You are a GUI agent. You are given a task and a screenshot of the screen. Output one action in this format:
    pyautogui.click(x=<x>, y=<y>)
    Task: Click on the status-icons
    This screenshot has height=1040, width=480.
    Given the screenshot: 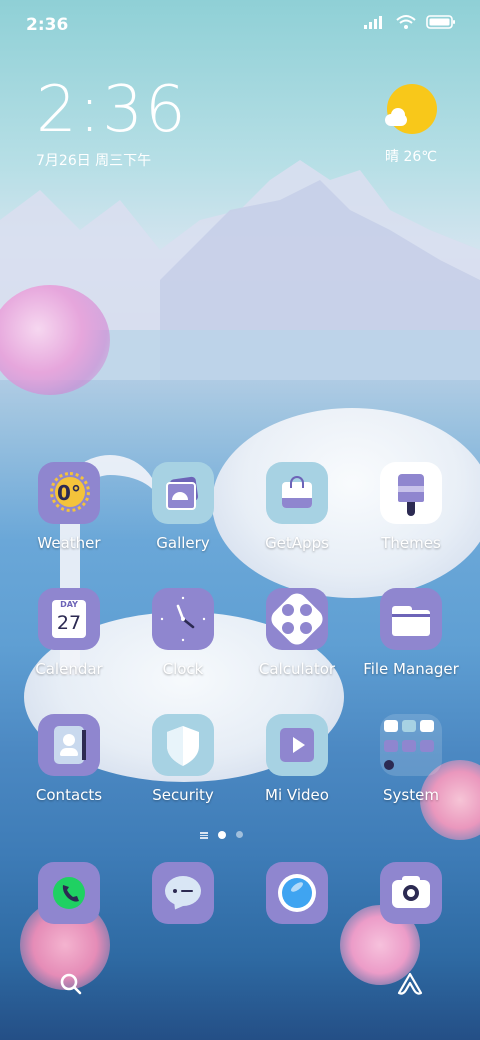 What is the action you would take?
    pyautogui.click(x=410, y=22)
    